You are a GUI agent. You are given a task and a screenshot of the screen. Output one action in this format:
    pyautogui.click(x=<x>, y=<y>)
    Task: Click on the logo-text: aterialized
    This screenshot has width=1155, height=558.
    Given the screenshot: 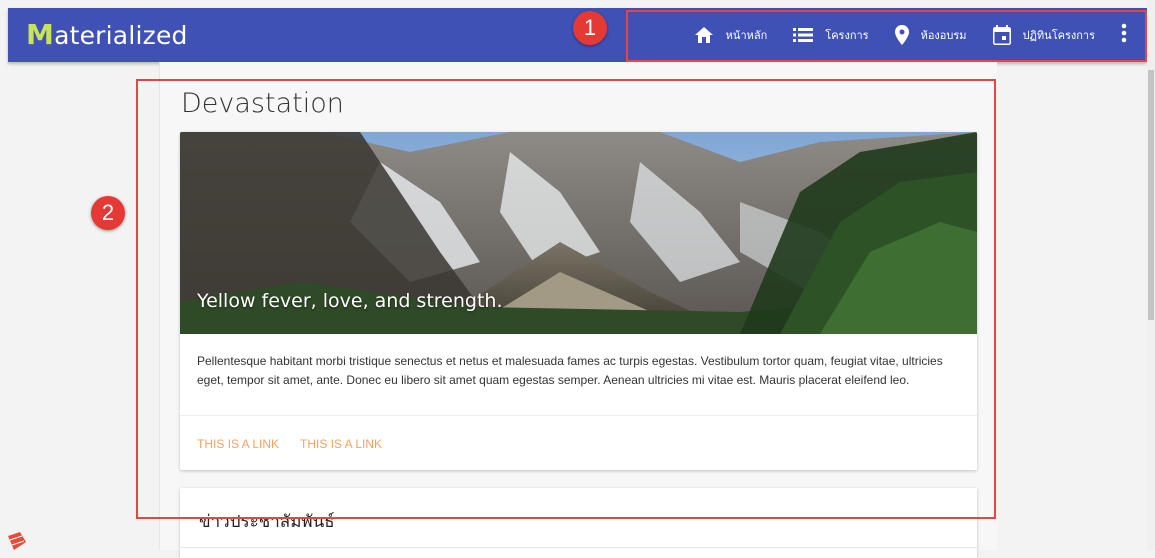 What is the action you would take?
    pyautogui.click(x=121, y=35)
    